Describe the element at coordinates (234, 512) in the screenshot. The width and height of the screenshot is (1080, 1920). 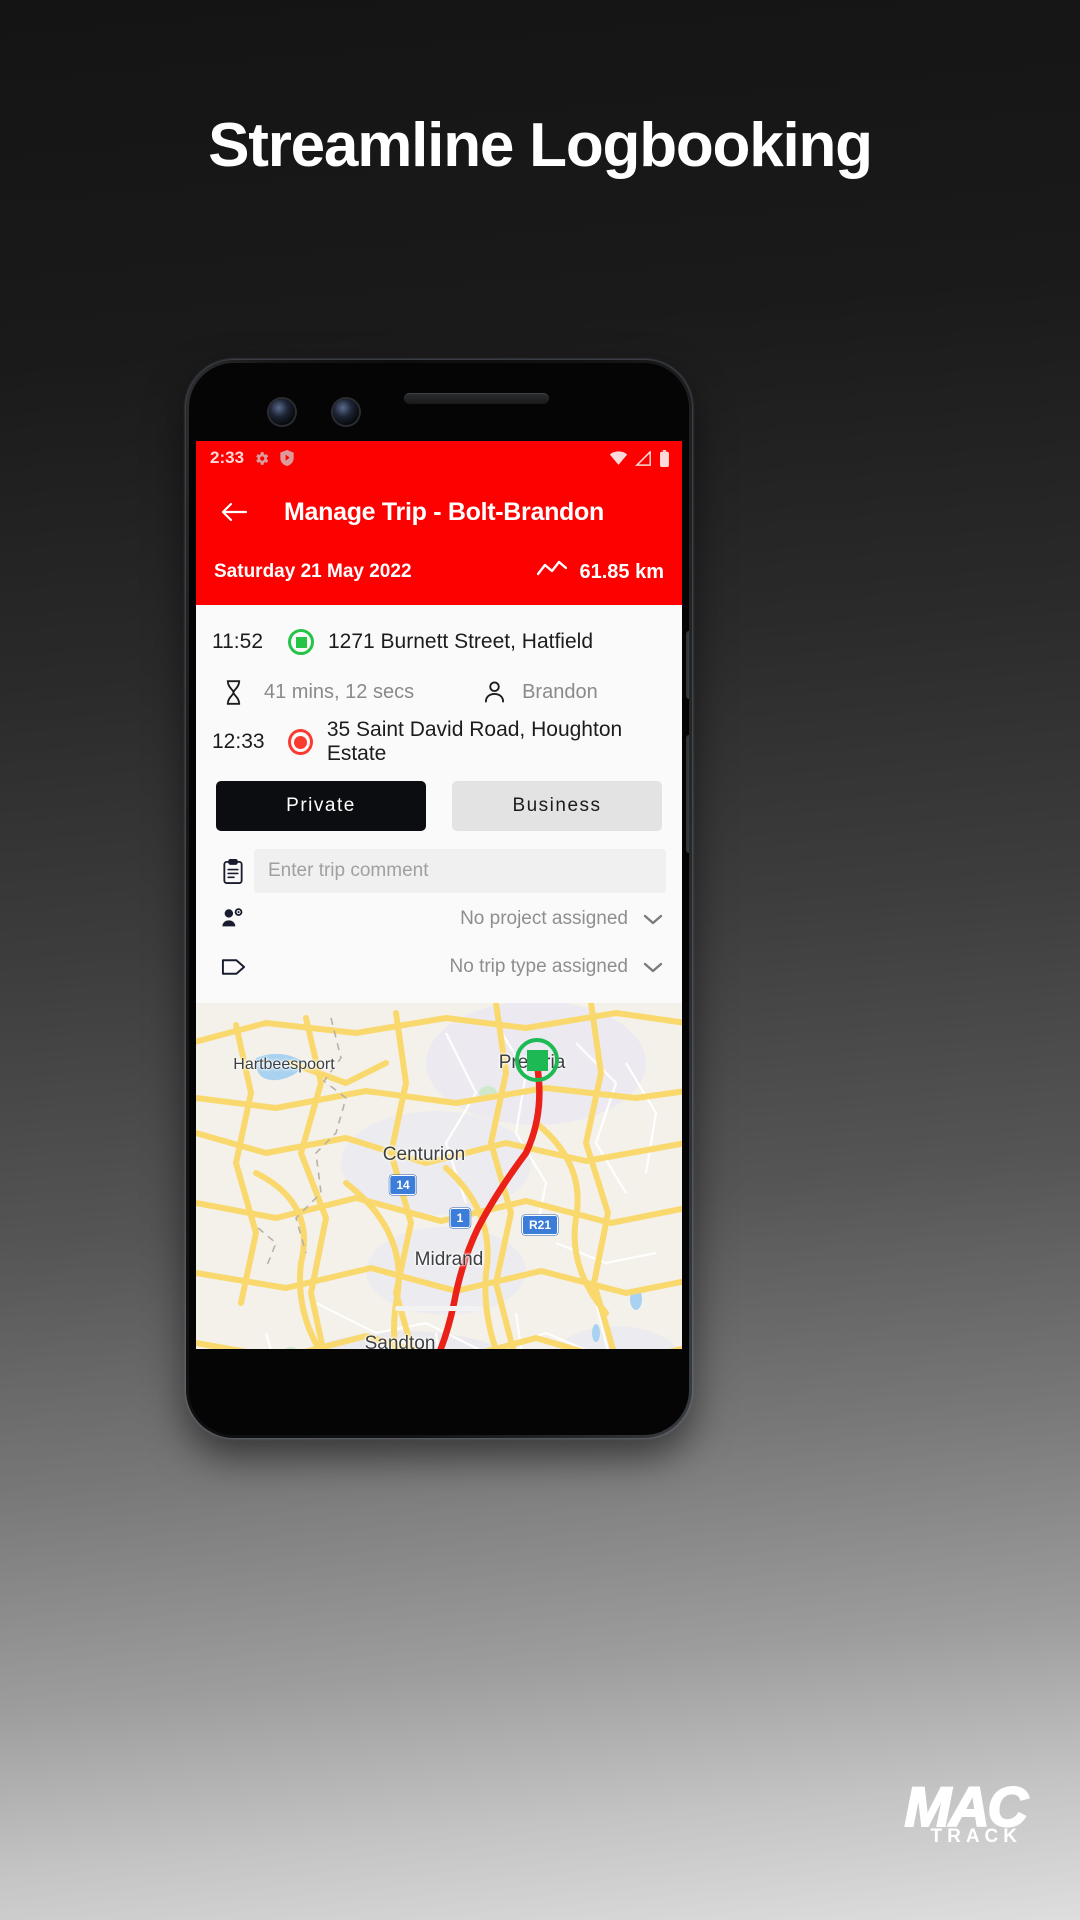
I see `back-arrow-icon` at that location.